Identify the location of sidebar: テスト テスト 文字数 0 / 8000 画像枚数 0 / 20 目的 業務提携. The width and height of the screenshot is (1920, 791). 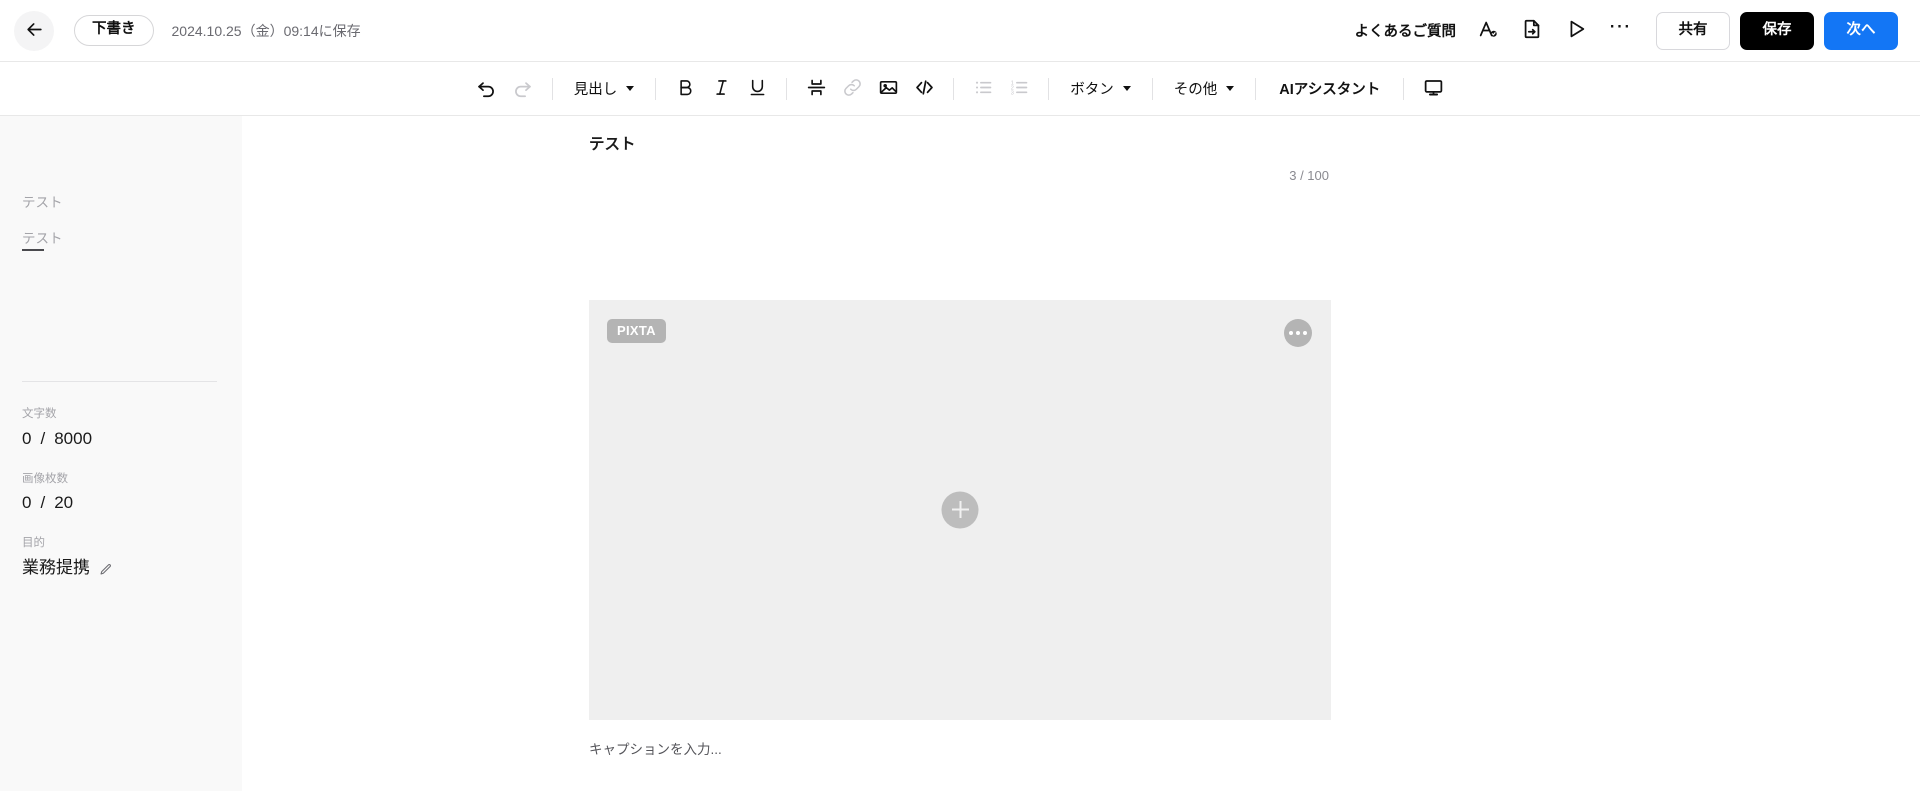
(121, 453).